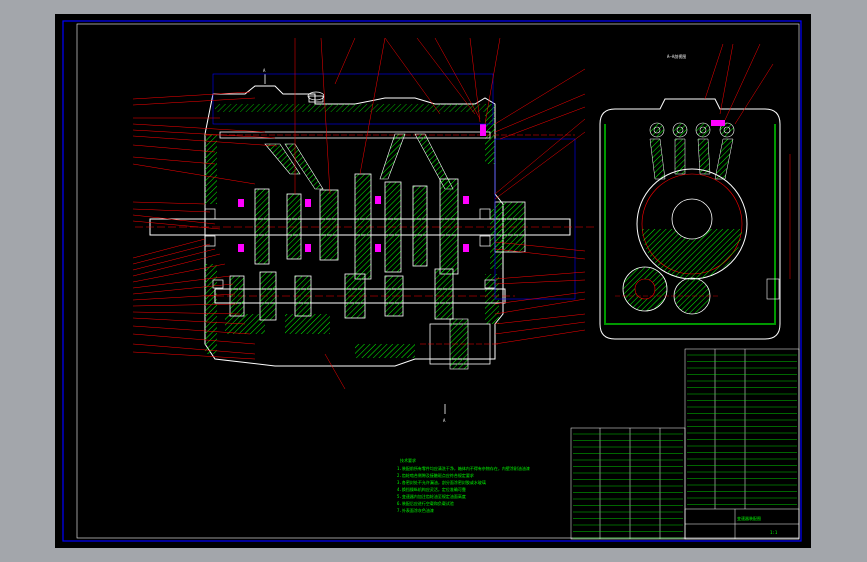  What do you see at coordinates (749, 518) in the screenshot?
I see `title-block-title: 变速器装配图` at bounding box center [749, 518].